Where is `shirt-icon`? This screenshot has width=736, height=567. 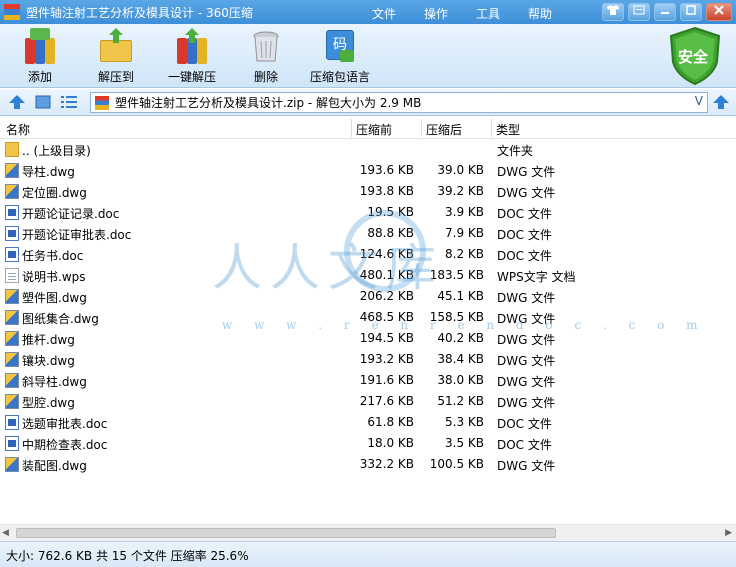 shirt-icon is located at coordinates (613, 10).